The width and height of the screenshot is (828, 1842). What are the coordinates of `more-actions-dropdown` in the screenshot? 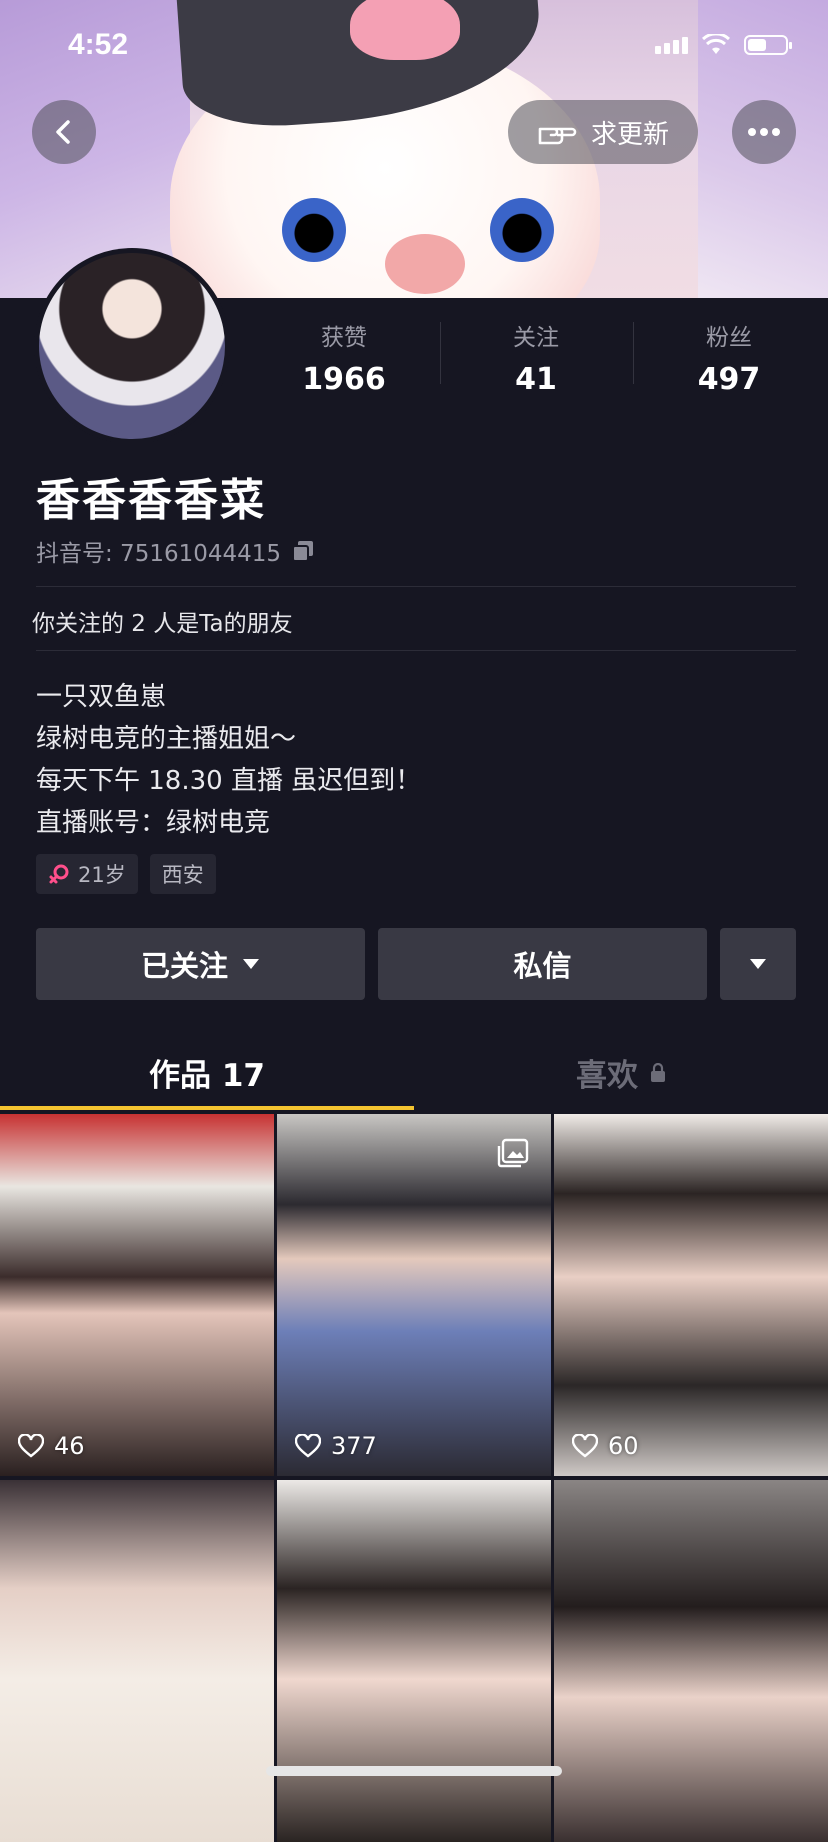 It's located at (758, 964).